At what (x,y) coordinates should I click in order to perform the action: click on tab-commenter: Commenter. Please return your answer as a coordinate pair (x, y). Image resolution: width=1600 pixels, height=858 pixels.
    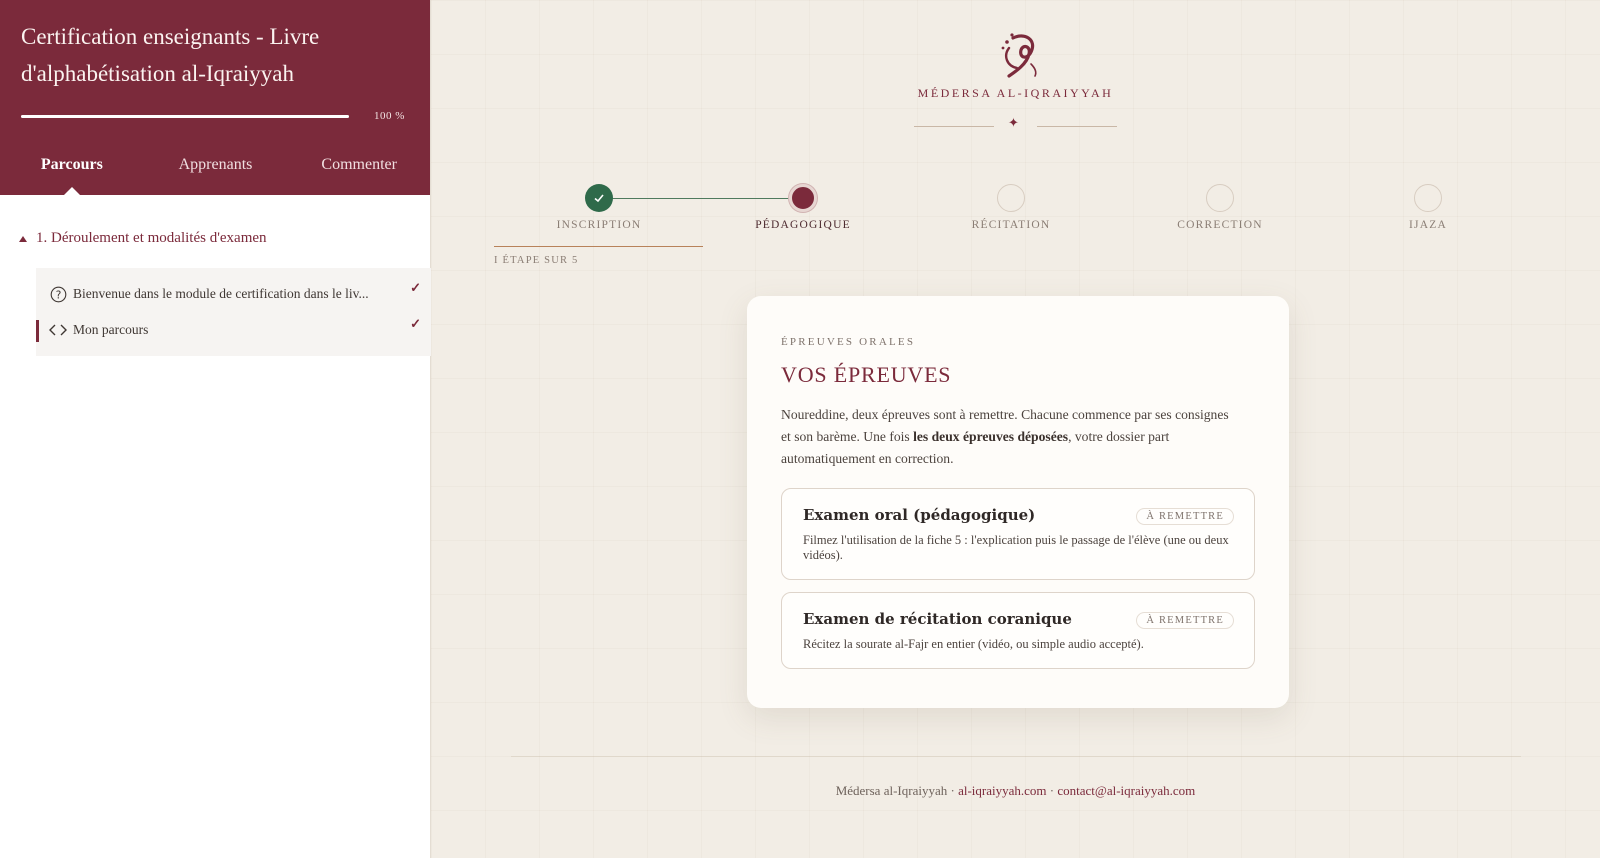
    Looking at the image, I should click on (359, 169).